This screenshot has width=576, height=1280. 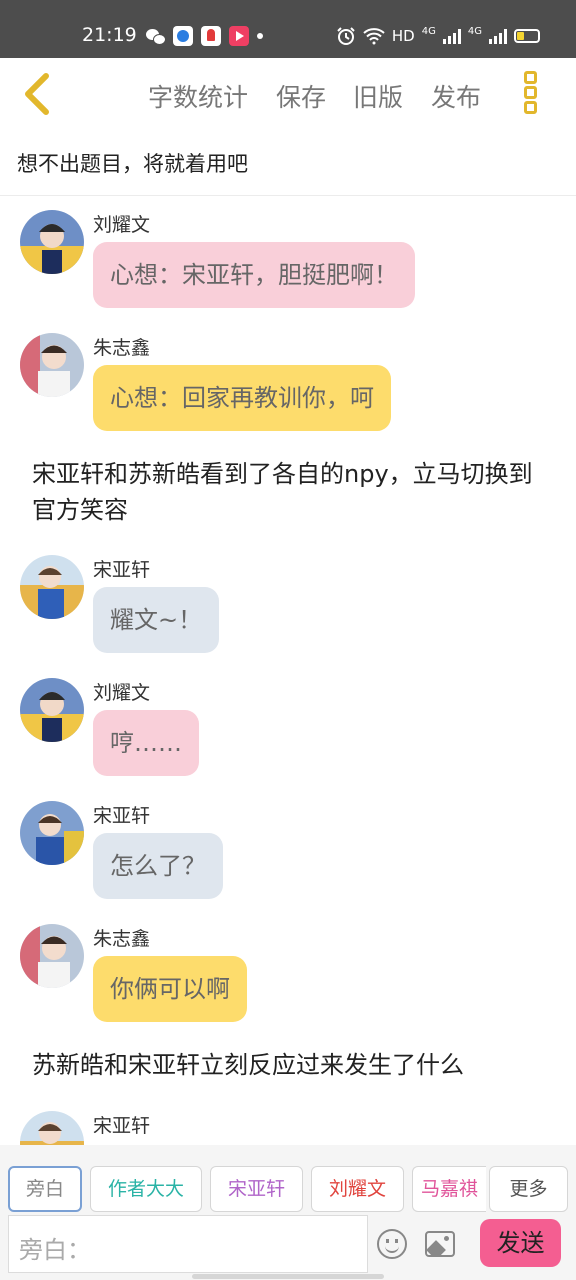 What do you see at coordinates (254, 275) in the screenshot?
I see `message-bubble: 心想：宋亚轩，胆挺肥啊！` at bounding box center [254, 275].